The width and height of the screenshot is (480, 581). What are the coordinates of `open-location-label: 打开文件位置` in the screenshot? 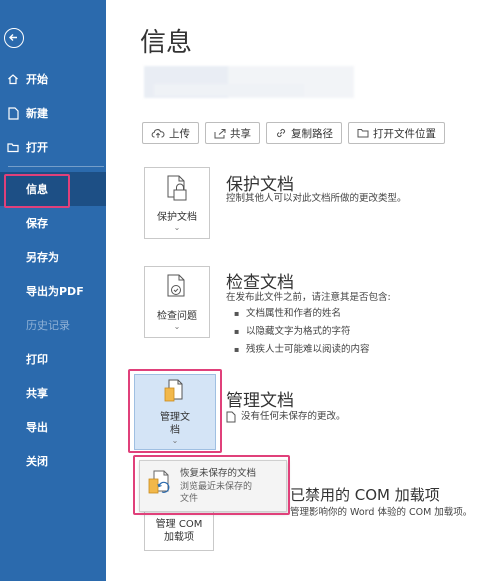 It's located at (404, 133).